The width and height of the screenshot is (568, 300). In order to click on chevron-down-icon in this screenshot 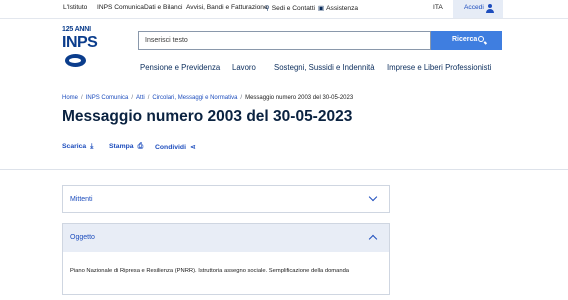, I will do `click(373, 197)`.